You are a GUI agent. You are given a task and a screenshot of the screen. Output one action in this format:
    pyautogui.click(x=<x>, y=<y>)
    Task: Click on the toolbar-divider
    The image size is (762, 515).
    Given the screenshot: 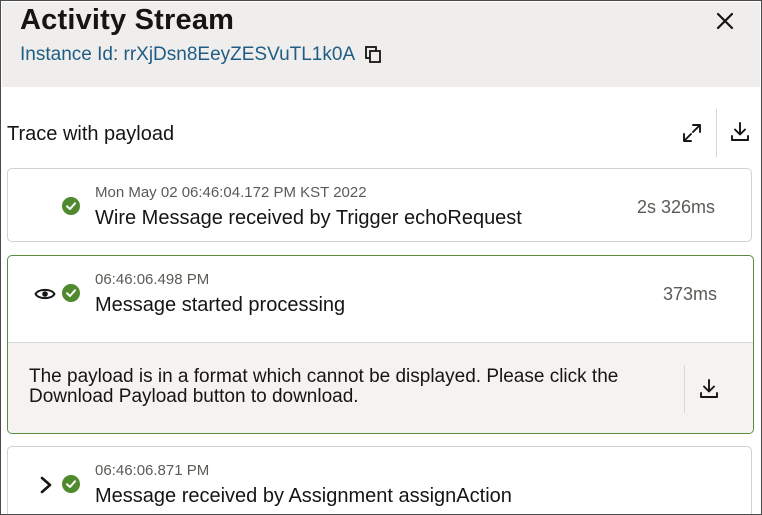 What is the action you would take?
    pyautogui.click(x=716, y=133)
    